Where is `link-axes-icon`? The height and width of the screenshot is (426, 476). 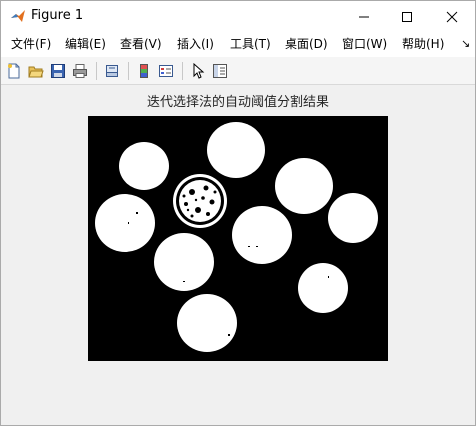
link-axes-icon is located at coordinates (112, 71).